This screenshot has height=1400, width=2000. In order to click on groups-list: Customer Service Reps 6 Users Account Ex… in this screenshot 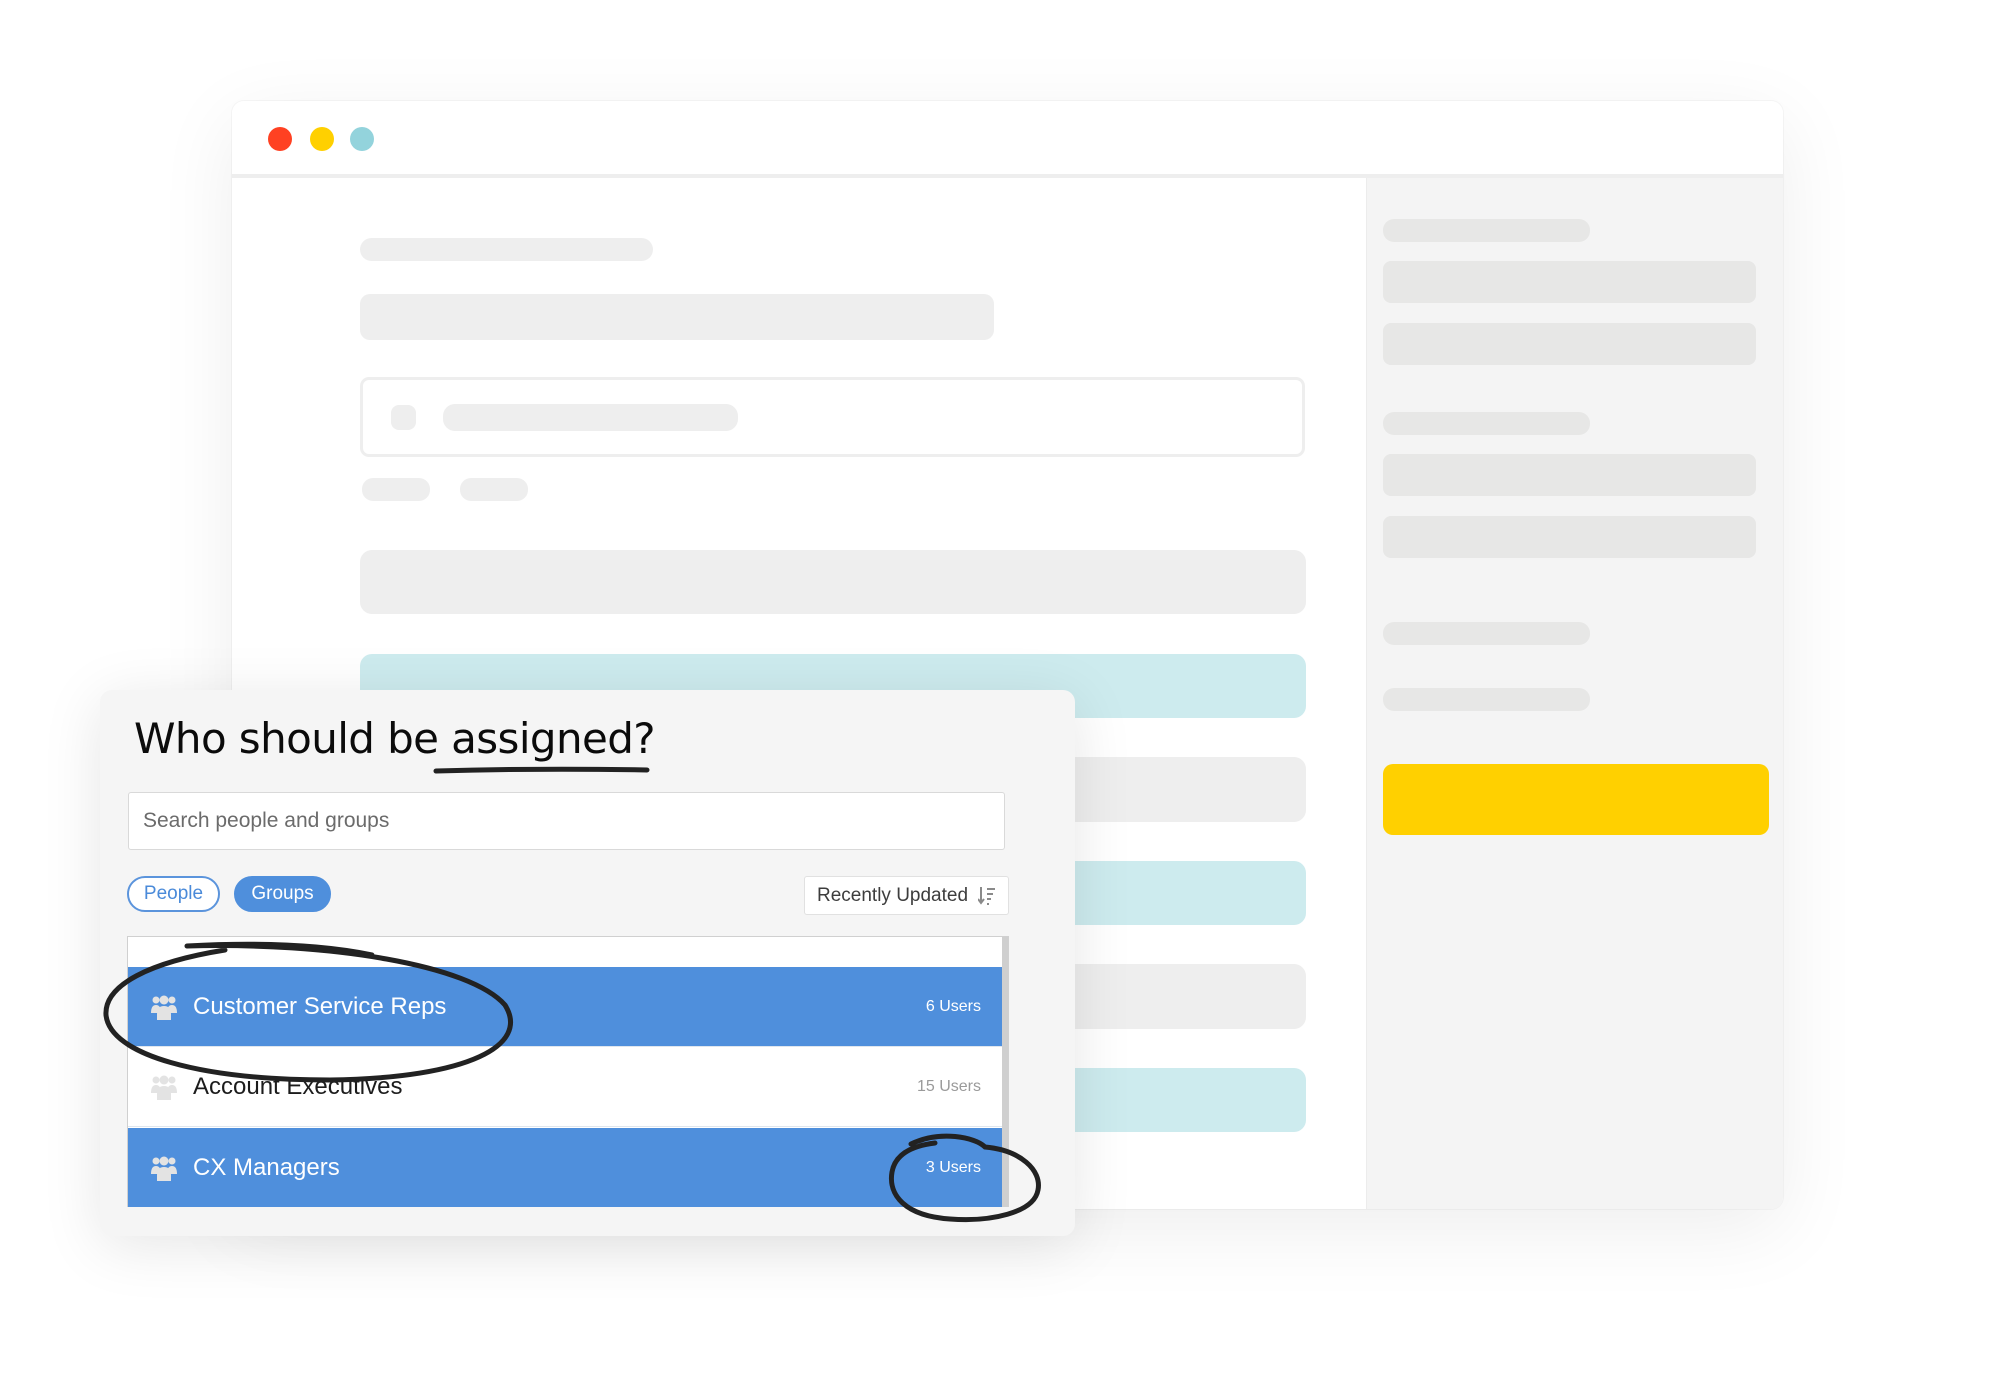, I will do `click(568, 1071)`.